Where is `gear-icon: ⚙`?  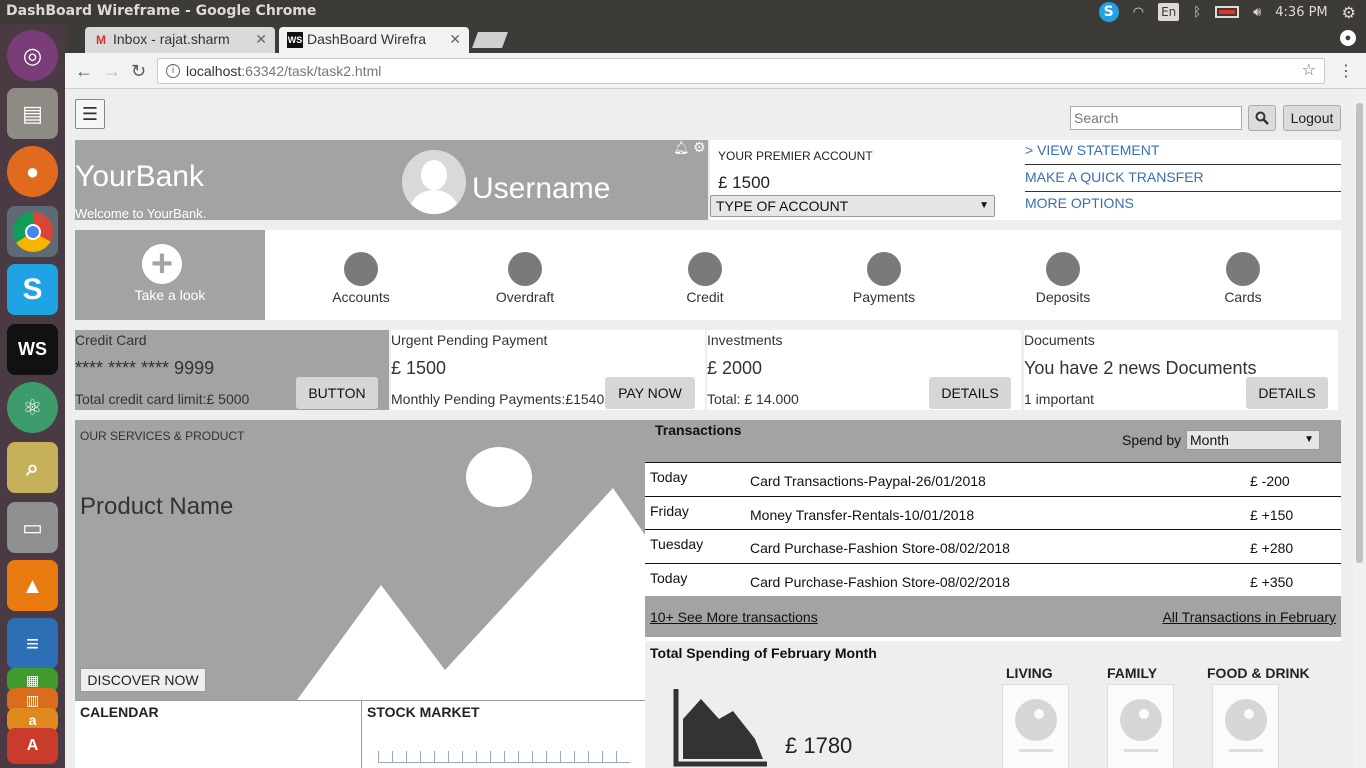 gear-icon: ⚙ is located at coordinates (699, 147).